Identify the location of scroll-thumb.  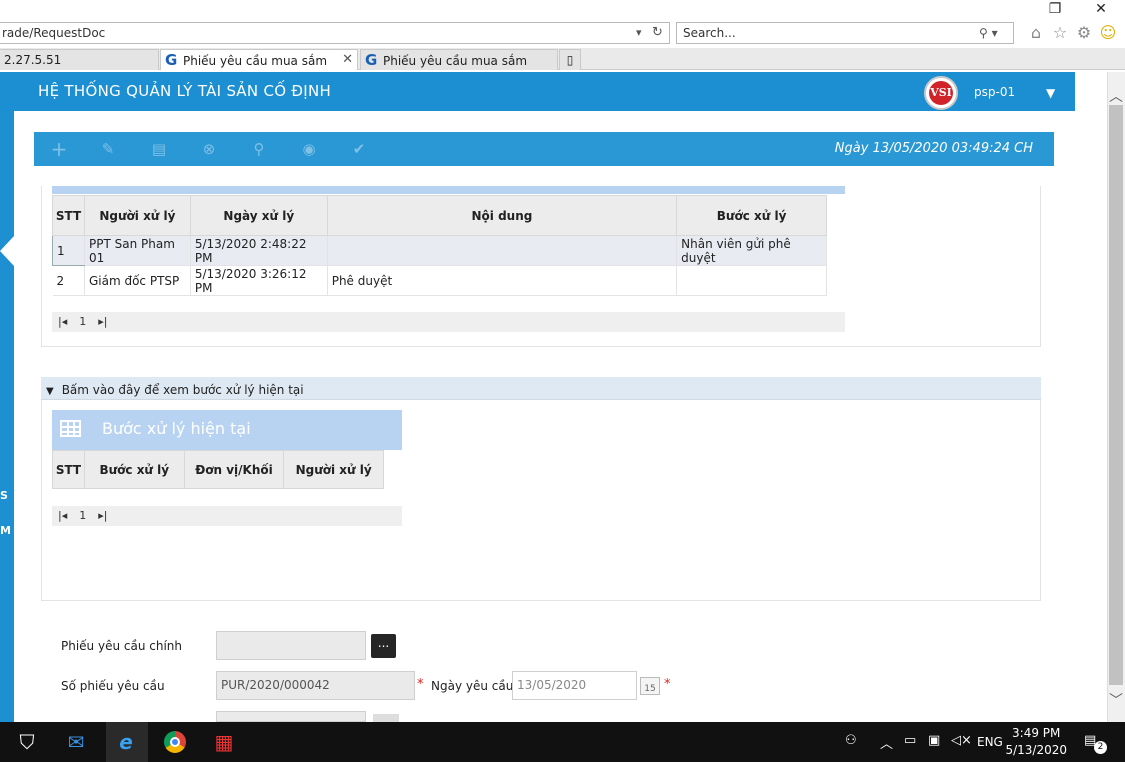
(1116, 395).